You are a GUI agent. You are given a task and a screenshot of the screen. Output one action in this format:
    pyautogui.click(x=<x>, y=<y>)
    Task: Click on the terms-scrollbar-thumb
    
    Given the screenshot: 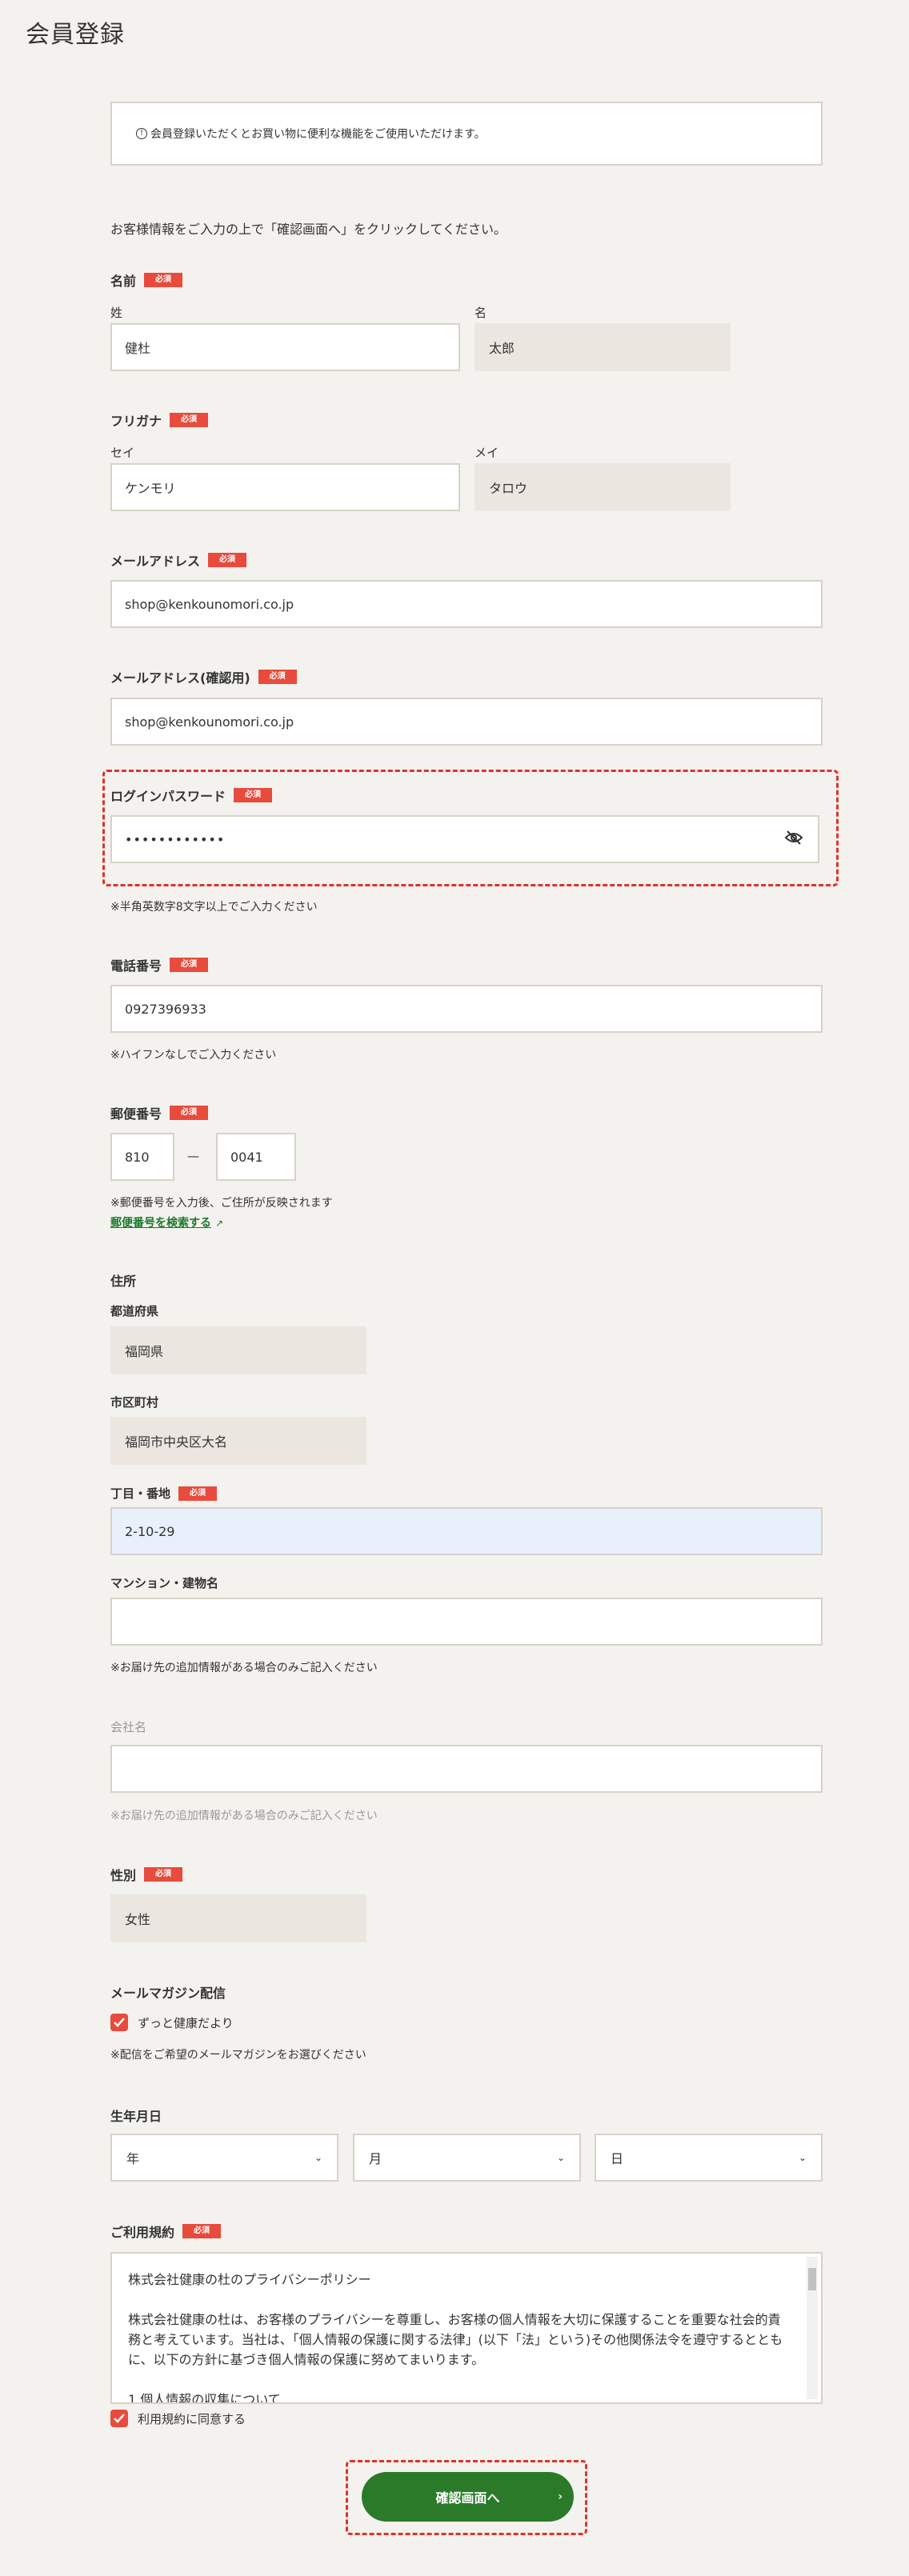 What is the action you would take?
    pyautogui.click(x=812, y=2279)
    